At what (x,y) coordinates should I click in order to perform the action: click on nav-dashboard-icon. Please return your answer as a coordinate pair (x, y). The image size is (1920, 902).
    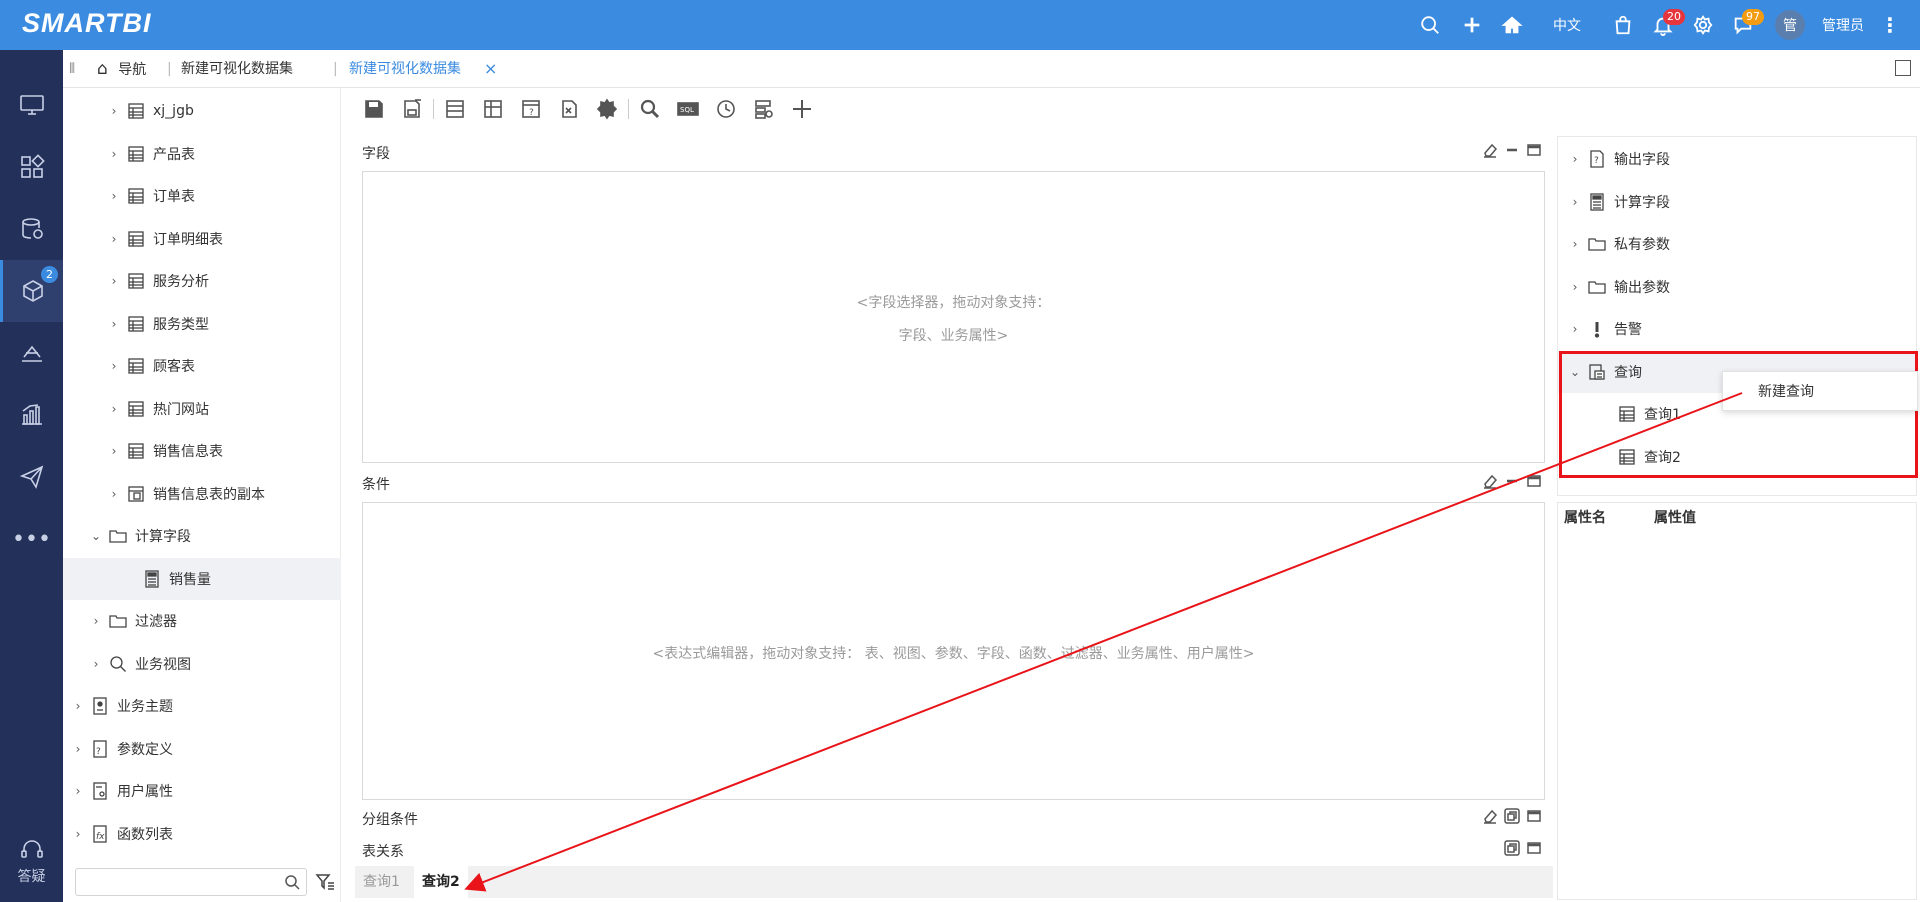
    Looking at the image, I should click on (31, 167).